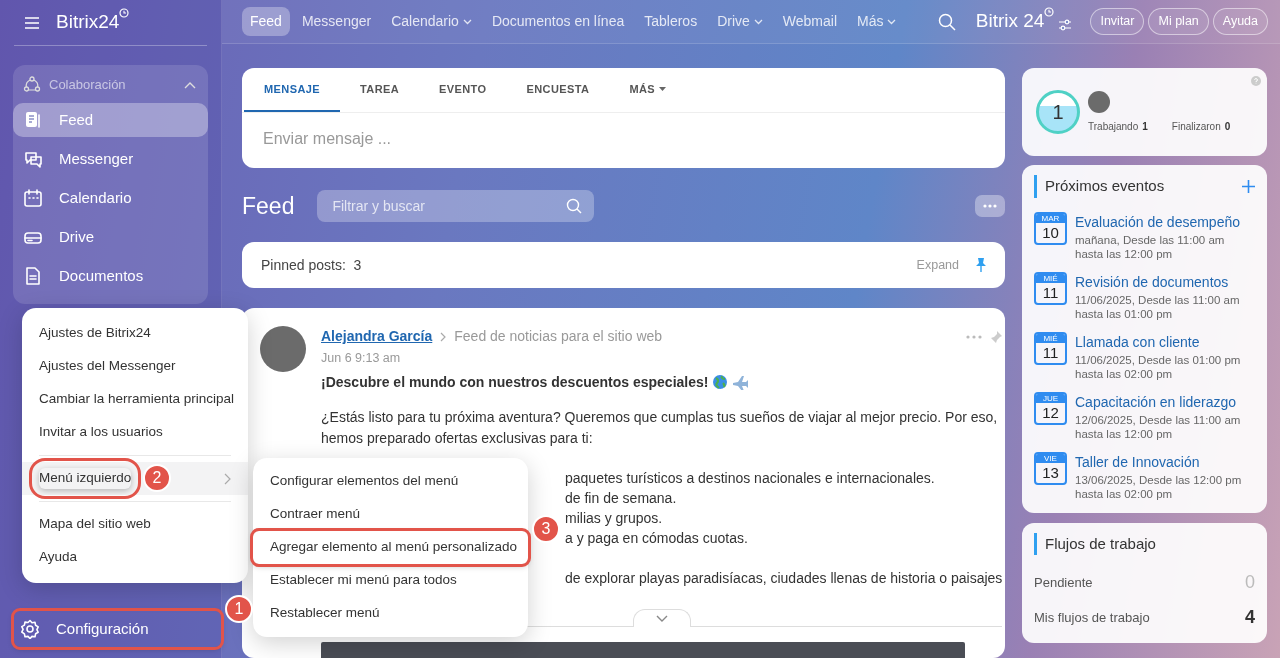  Describe the element at coordinates (1150, 246) in the screenshot. I see `event-time: mañana, Desde las 11:00 am hasta las 12:00 pm` at that location.